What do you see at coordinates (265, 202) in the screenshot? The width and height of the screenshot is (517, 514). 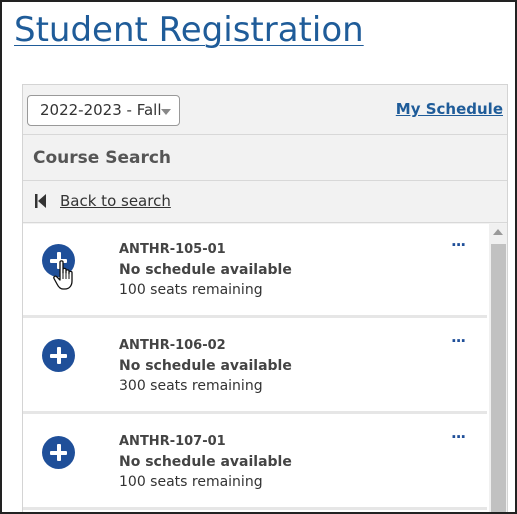 I see `back-to-search-row: Back to search` at bounding box center [265, 202].